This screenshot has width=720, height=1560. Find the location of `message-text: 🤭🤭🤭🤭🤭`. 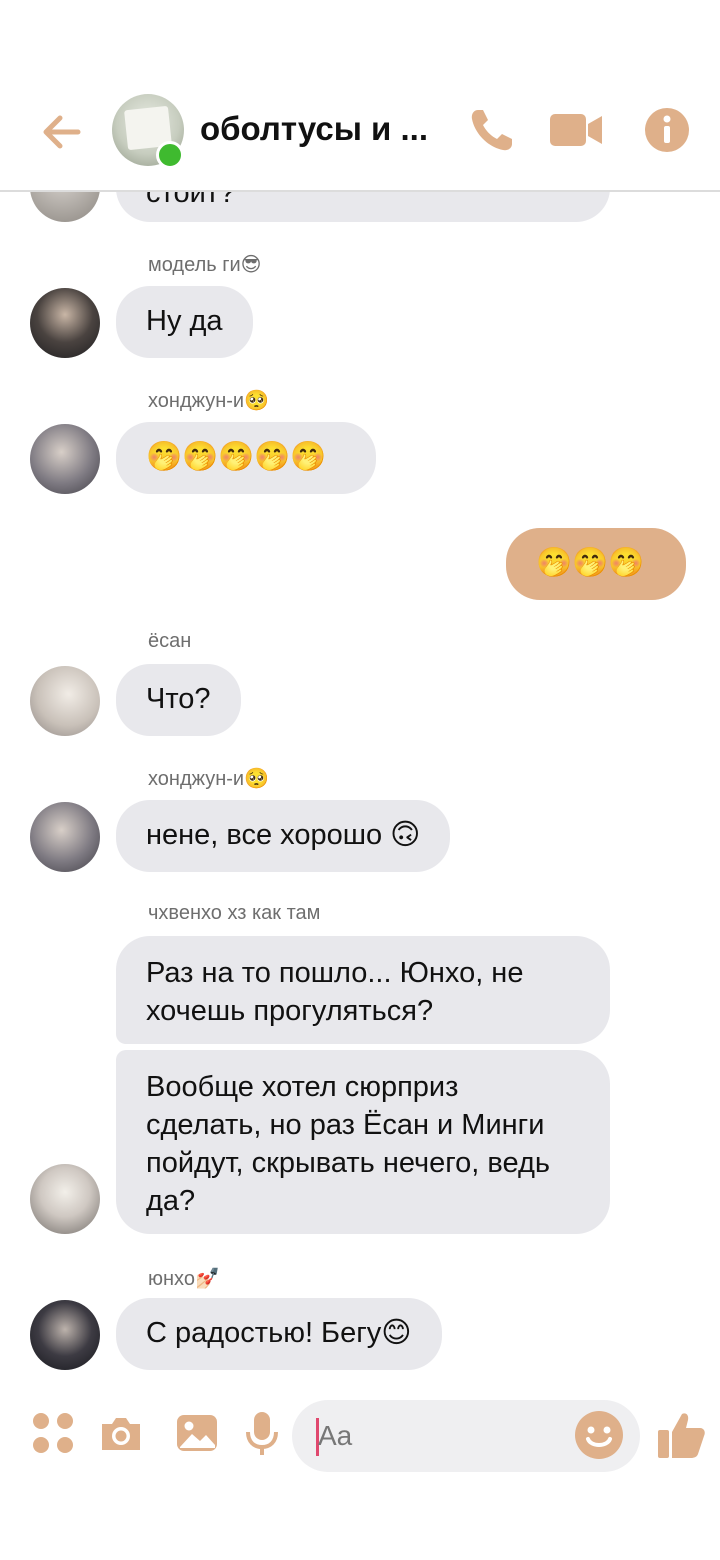

message-text: 🤭🤭🤭🤭🤭 is located at coordinates (236, 457).